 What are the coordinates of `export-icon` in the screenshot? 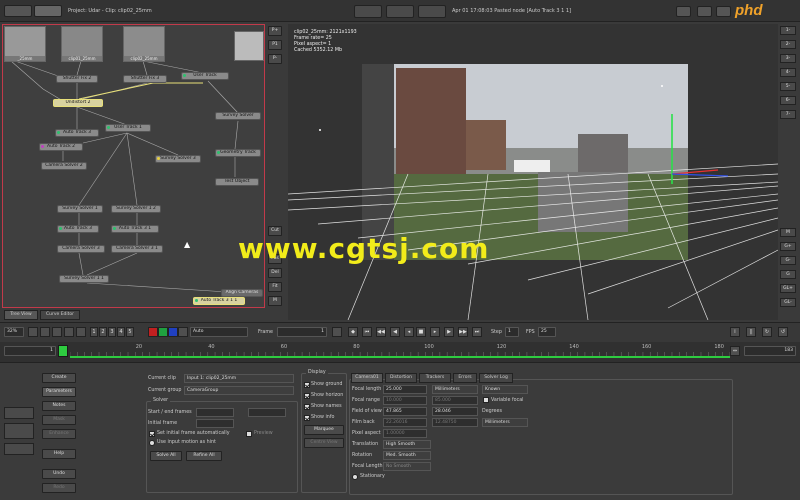 It's located at (432, 11).